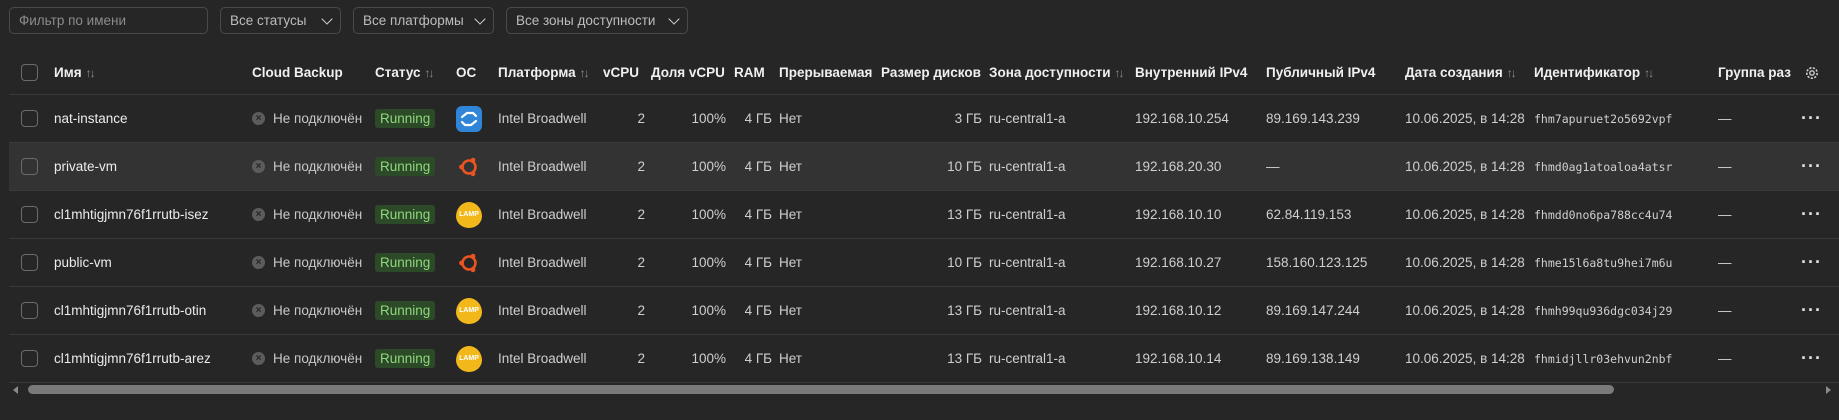 This screenshot has width=1839, height=420. What do you see at coordinates (469, 262) in the screenshot?
I see `ubuntu-icon` at bounding box center [469, 262].